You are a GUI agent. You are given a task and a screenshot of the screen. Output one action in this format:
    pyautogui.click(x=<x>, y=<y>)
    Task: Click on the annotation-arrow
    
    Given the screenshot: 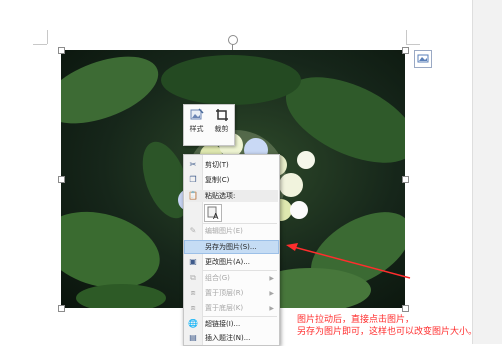 What is the action you would take?
    pyautogui.click(x=348, y=261)
    